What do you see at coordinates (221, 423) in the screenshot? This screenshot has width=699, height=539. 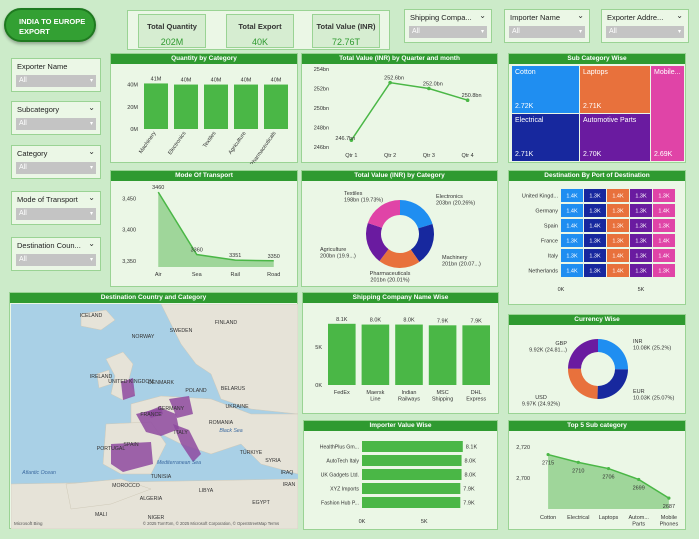 I see `map-label: ROMANIA` at bounding box center [221, 423].